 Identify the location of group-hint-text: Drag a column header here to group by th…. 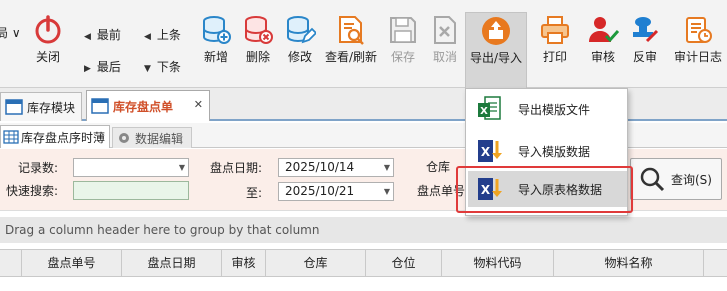
(162, 230).